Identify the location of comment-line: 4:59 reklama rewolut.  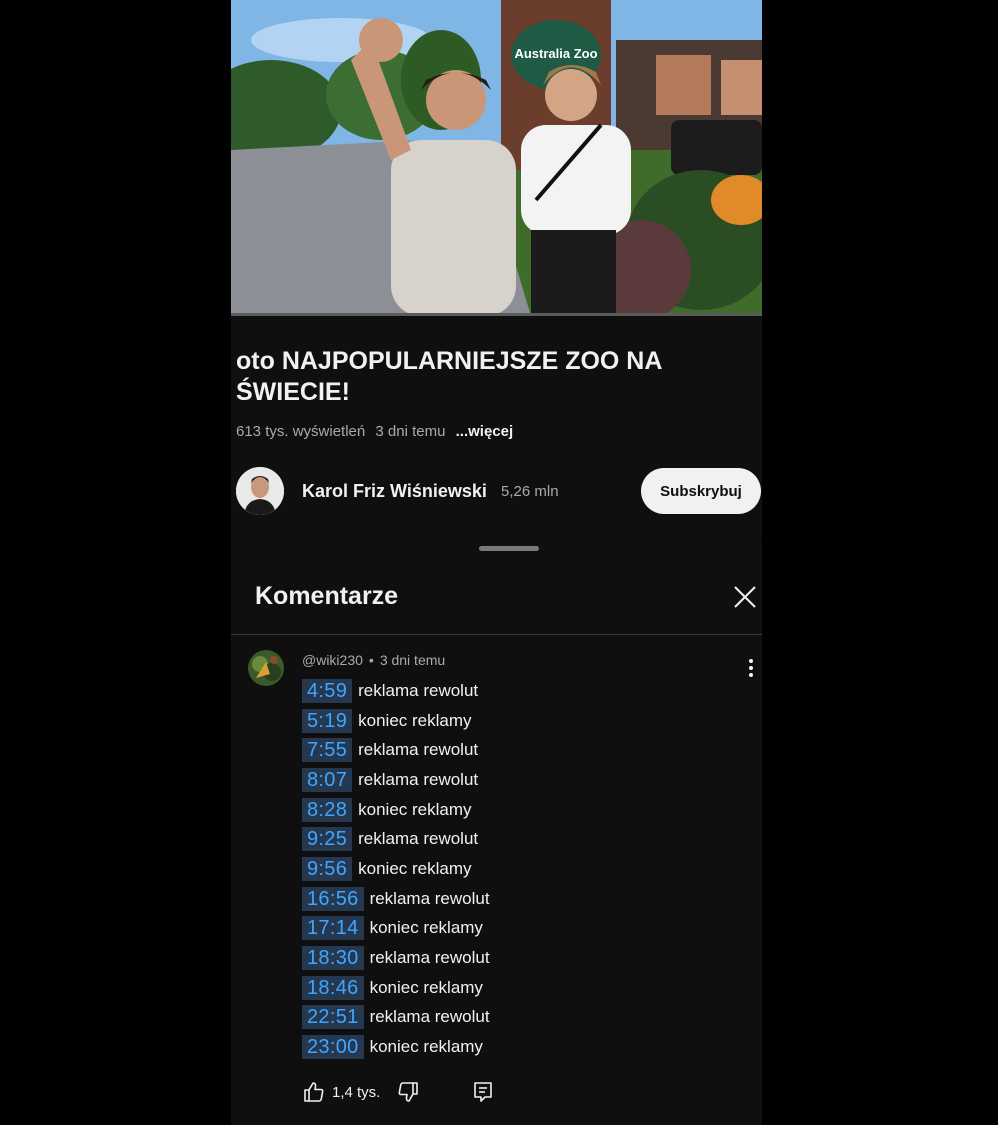
(396, 691).